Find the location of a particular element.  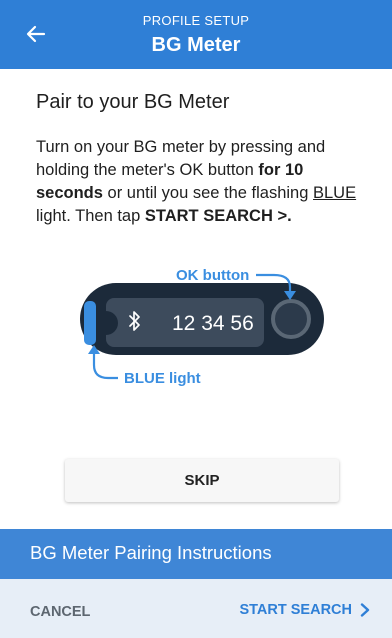

header-subtitle: PROFILE SETUP is located at coordinates (196, 20).